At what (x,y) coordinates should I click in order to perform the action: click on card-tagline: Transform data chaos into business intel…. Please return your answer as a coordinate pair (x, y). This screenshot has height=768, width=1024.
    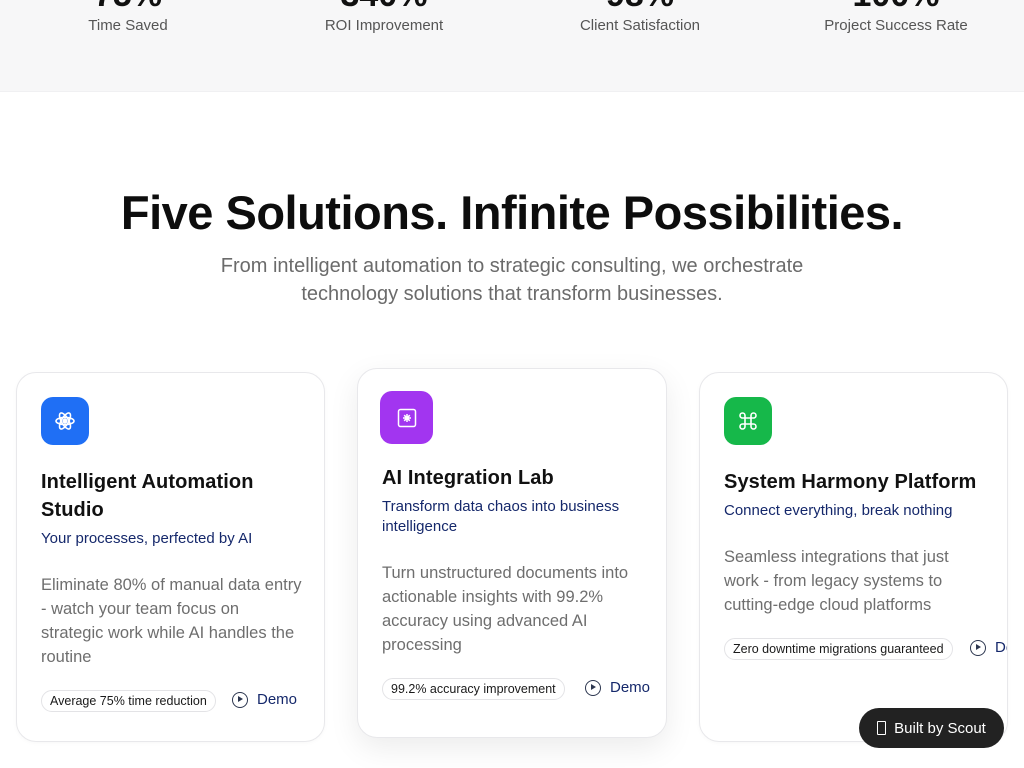
    Looking at the image, I should click on (501, 516).